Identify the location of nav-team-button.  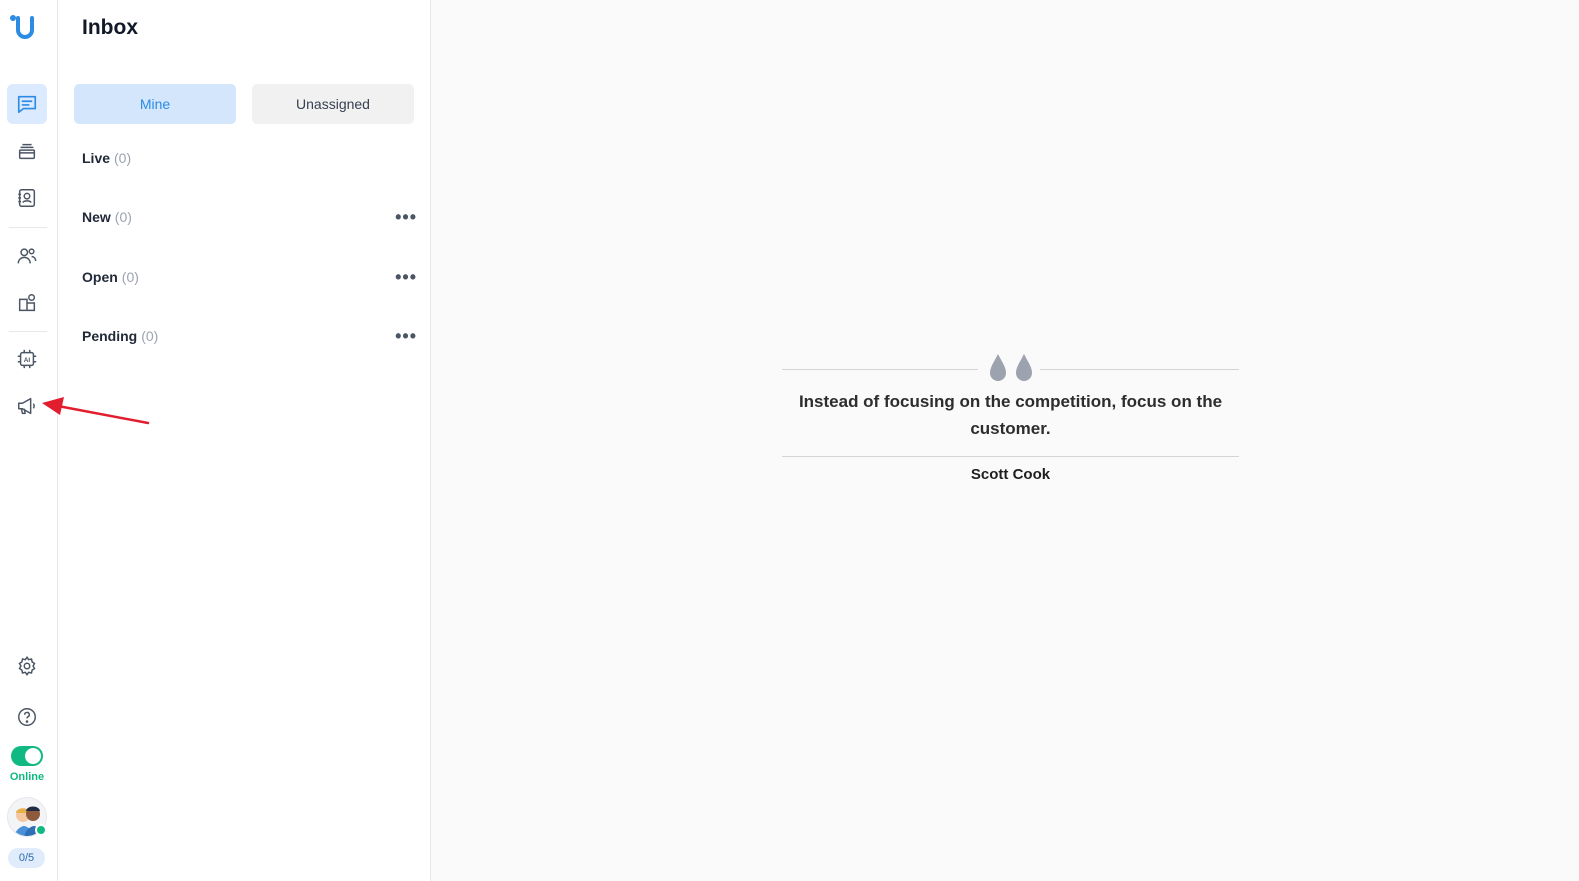
(27, 256).